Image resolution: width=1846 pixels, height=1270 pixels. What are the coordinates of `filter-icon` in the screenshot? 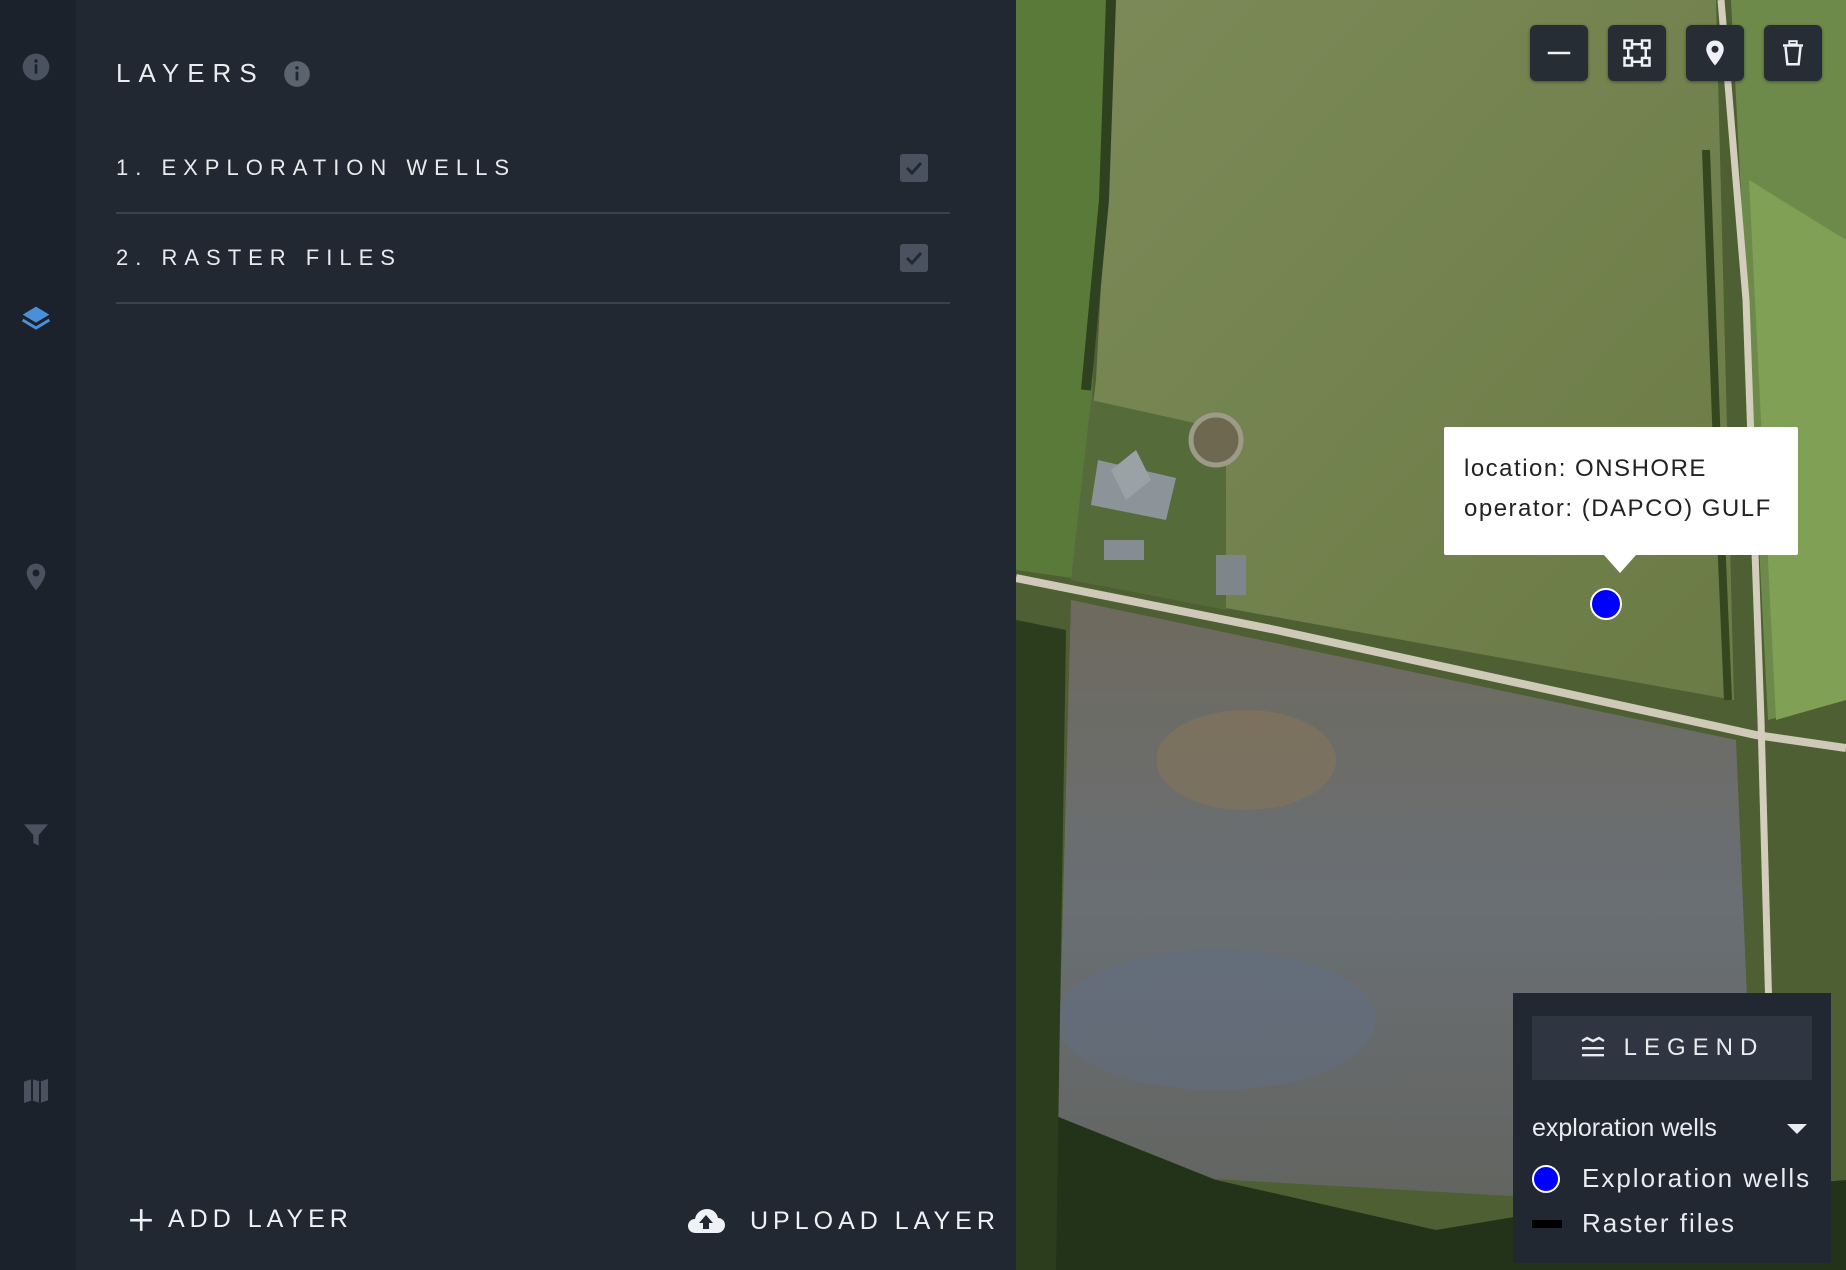 It's located at (36, 835).